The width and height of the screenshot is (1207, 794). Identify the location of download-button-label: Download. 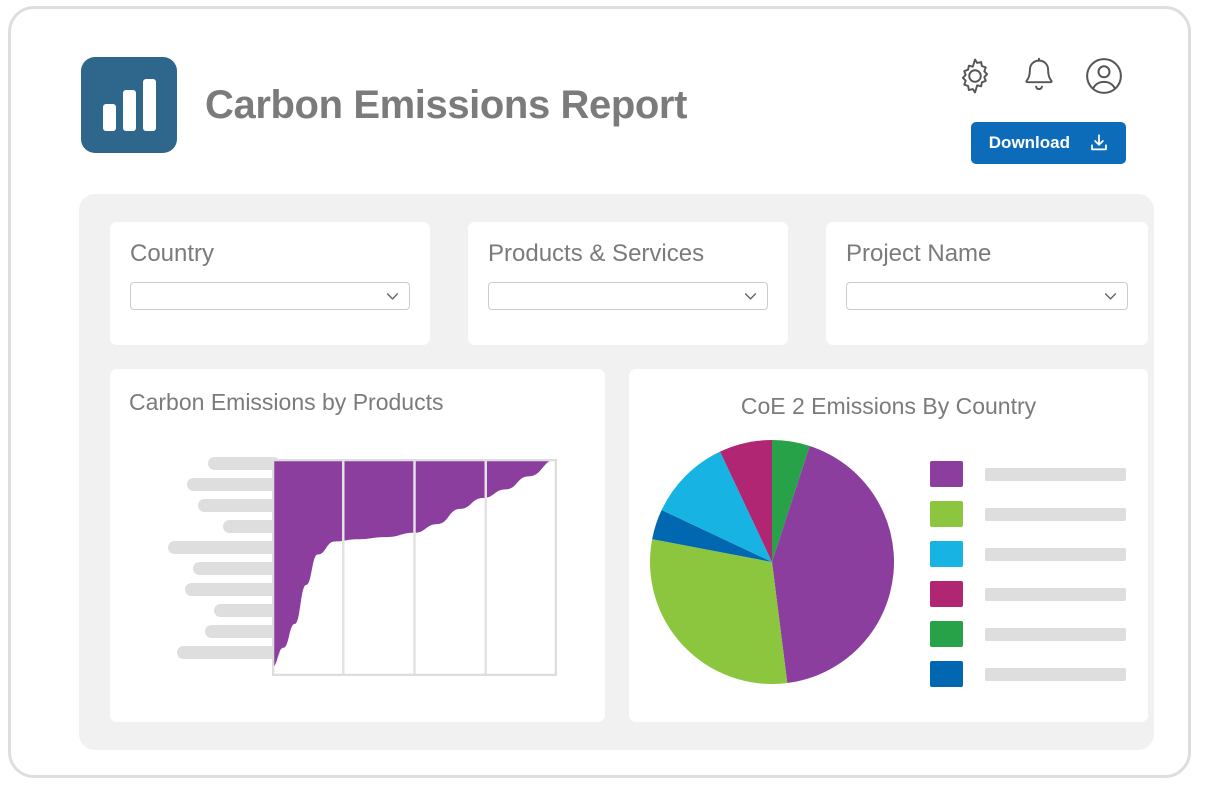
(1029, 142).